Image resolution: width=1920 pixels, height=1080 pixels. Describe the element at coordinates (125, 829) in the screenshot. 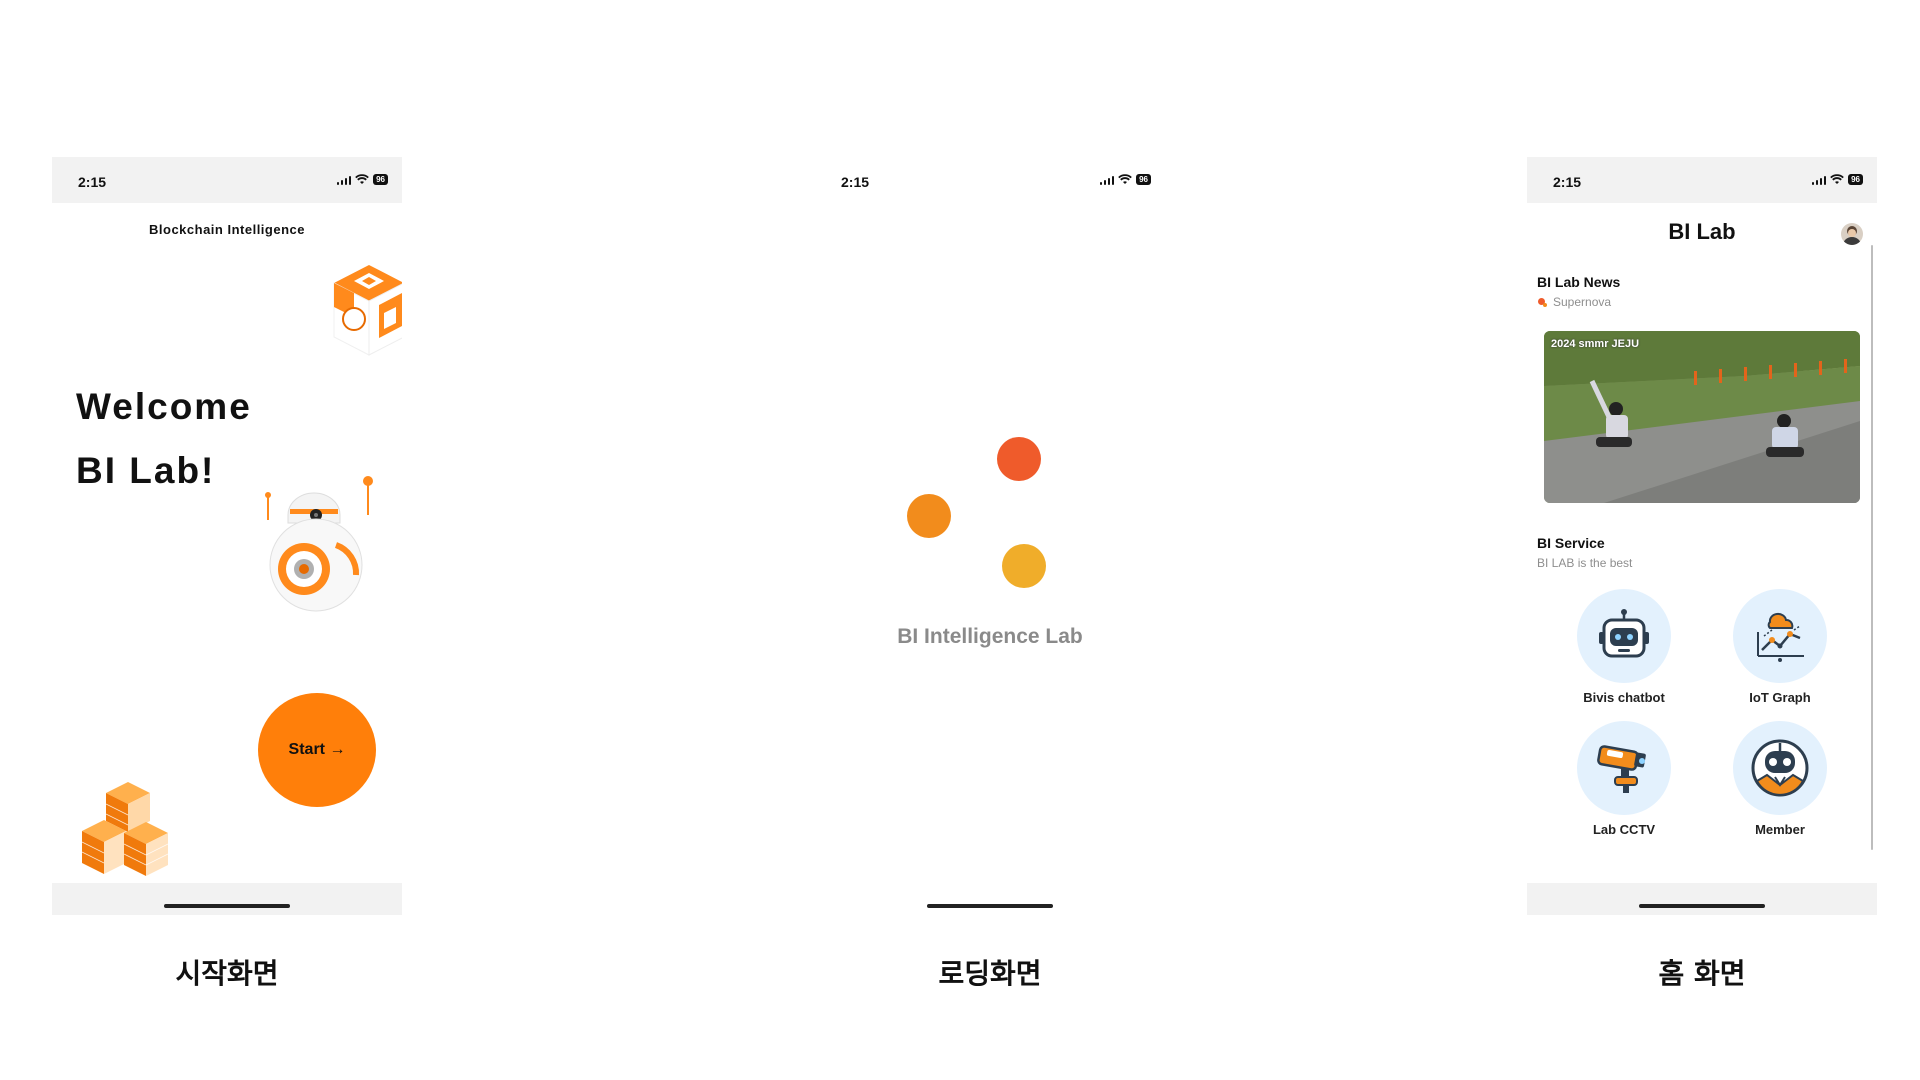

I see `cubes-illustration` at that location.